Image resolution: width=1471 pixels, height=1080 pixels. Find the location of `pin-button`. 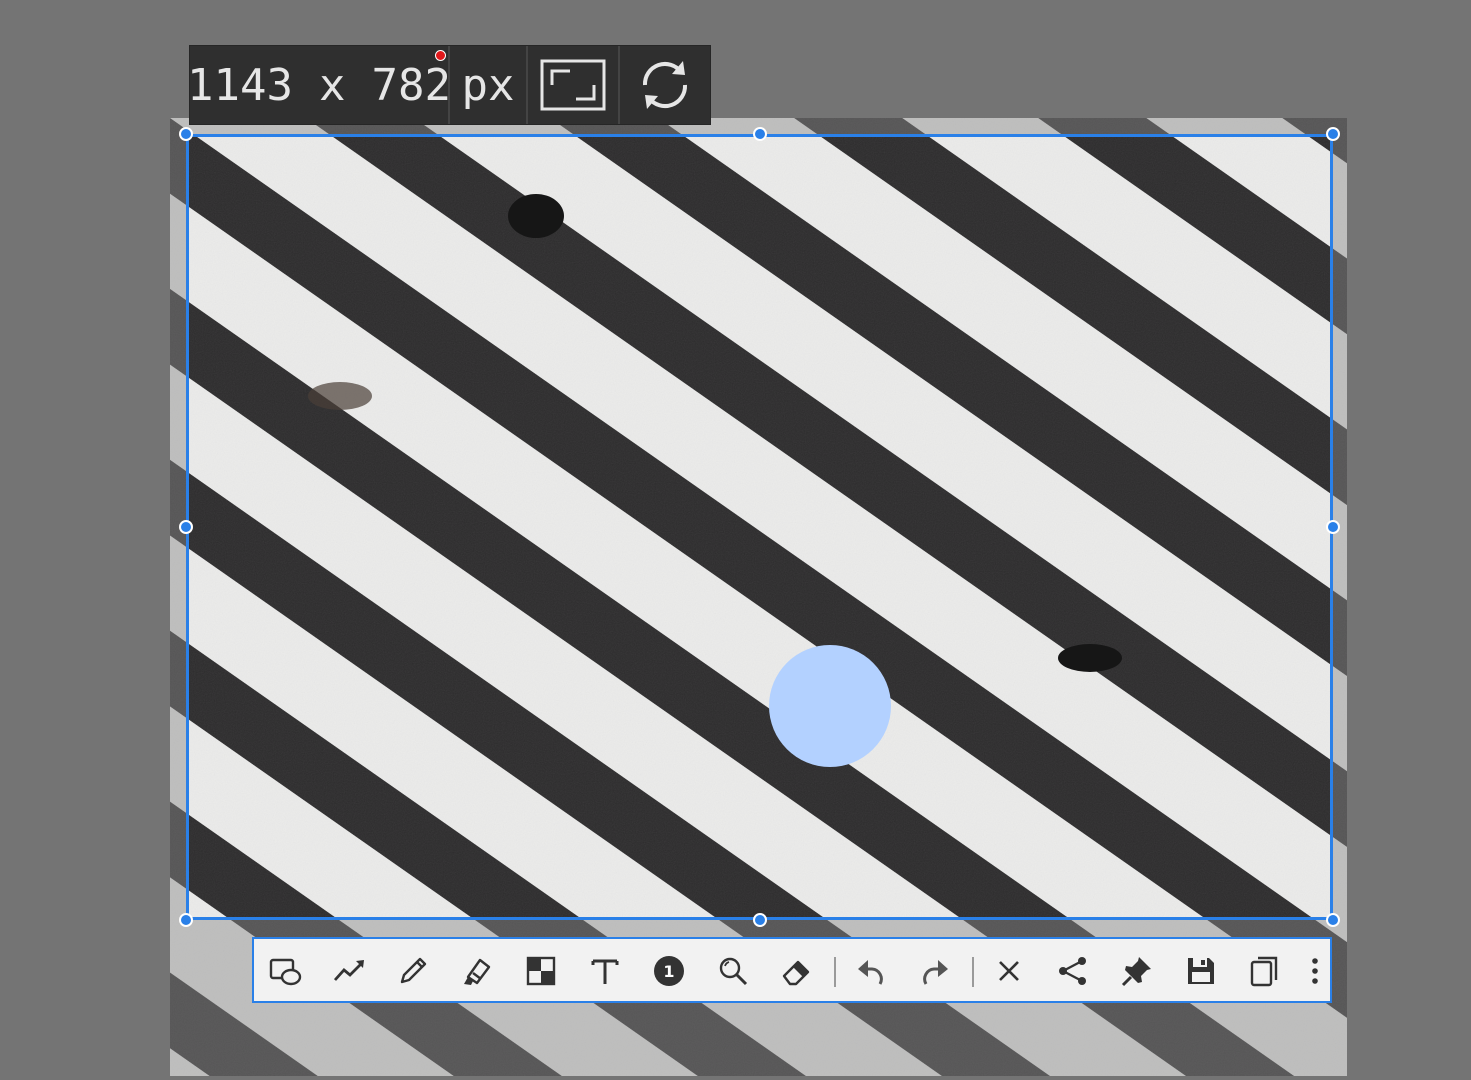

pin-button is located at coordinates (1137, 971).